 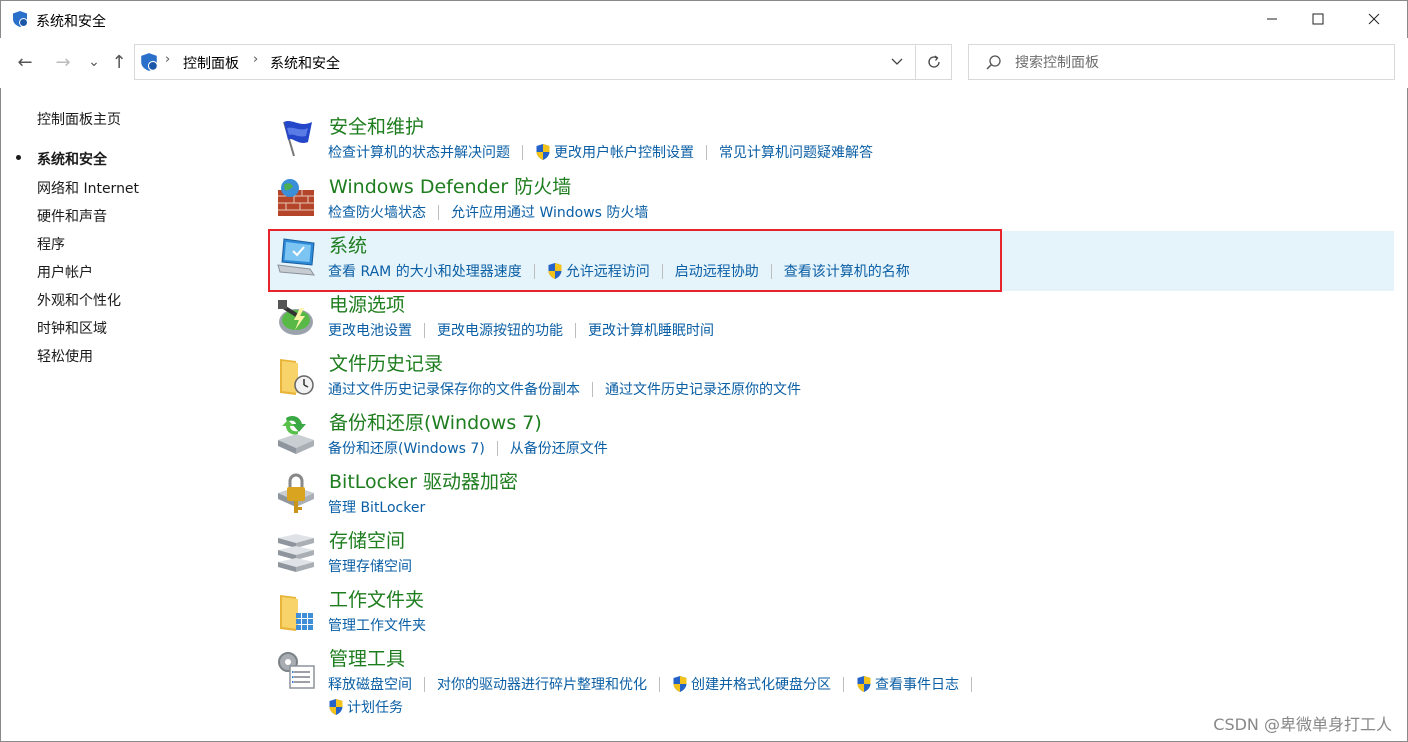 What do you see at coordinates (543, 62) in the screenshot?
I see `address-bar: › 控制面板 › 系统和安全` at bounding box center [543, 62].